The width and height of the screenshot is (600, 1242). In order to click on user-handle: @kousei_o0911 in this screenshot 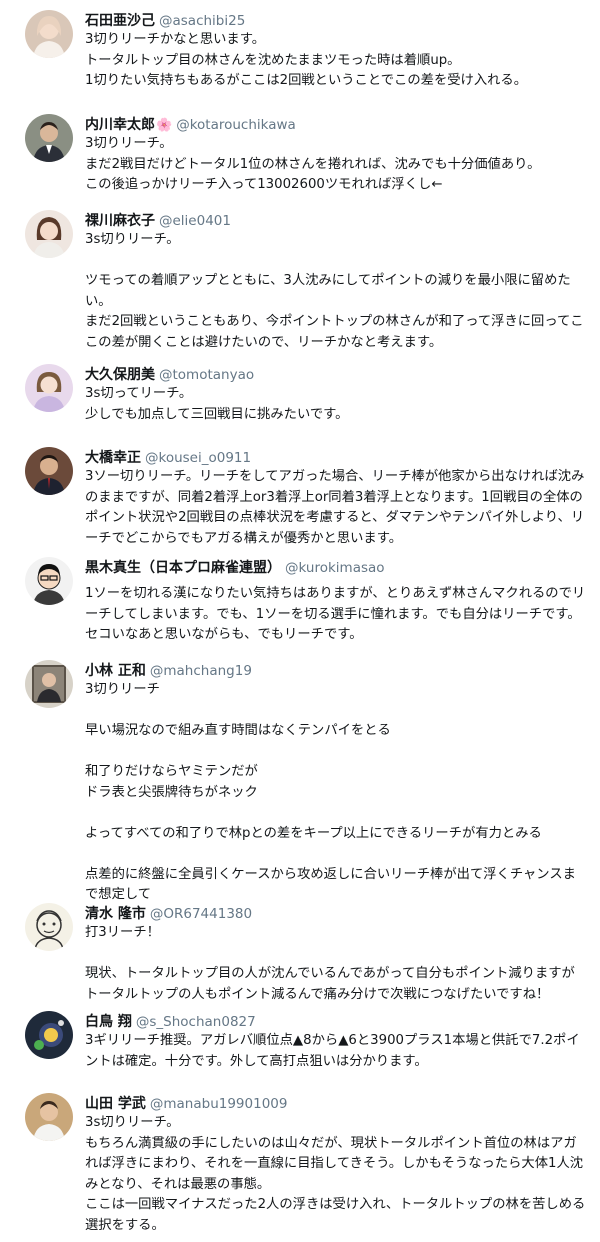, I will do `click(198, 458)`.